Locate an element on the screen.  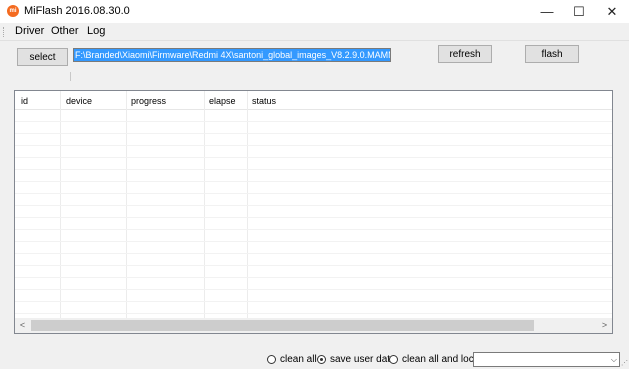
menu-bar: Driver Other Log is located at coordinates (314, 32).